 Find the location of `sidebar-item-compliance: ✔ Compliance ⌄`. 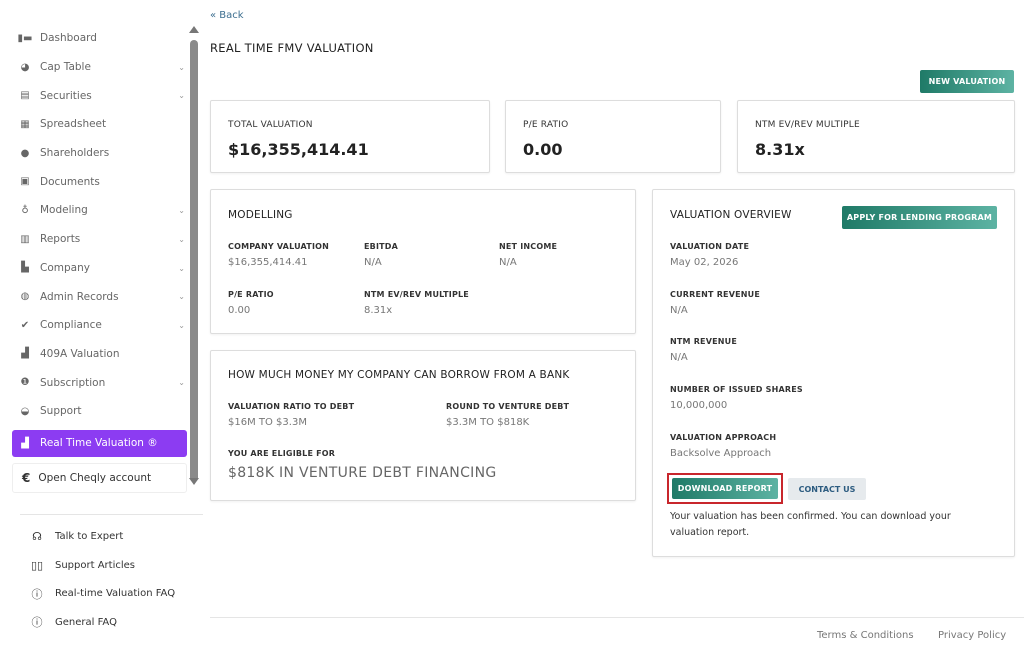

sidebar-item-compliance: ✔ Compliance ⌄ is located at coordinates (99, 325).